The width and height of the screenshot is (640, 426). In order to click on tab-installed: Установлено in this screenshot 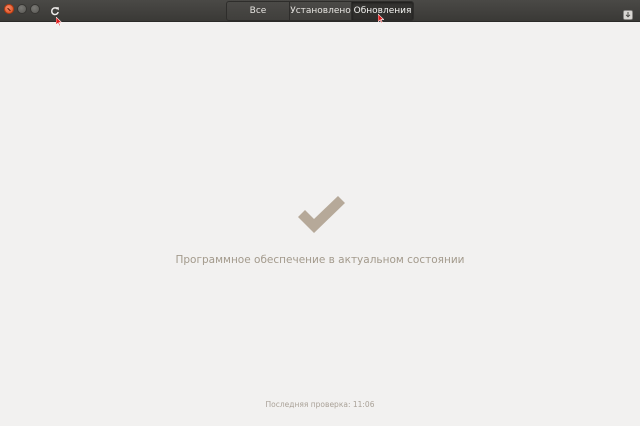, I will do `click(321, 11)`.